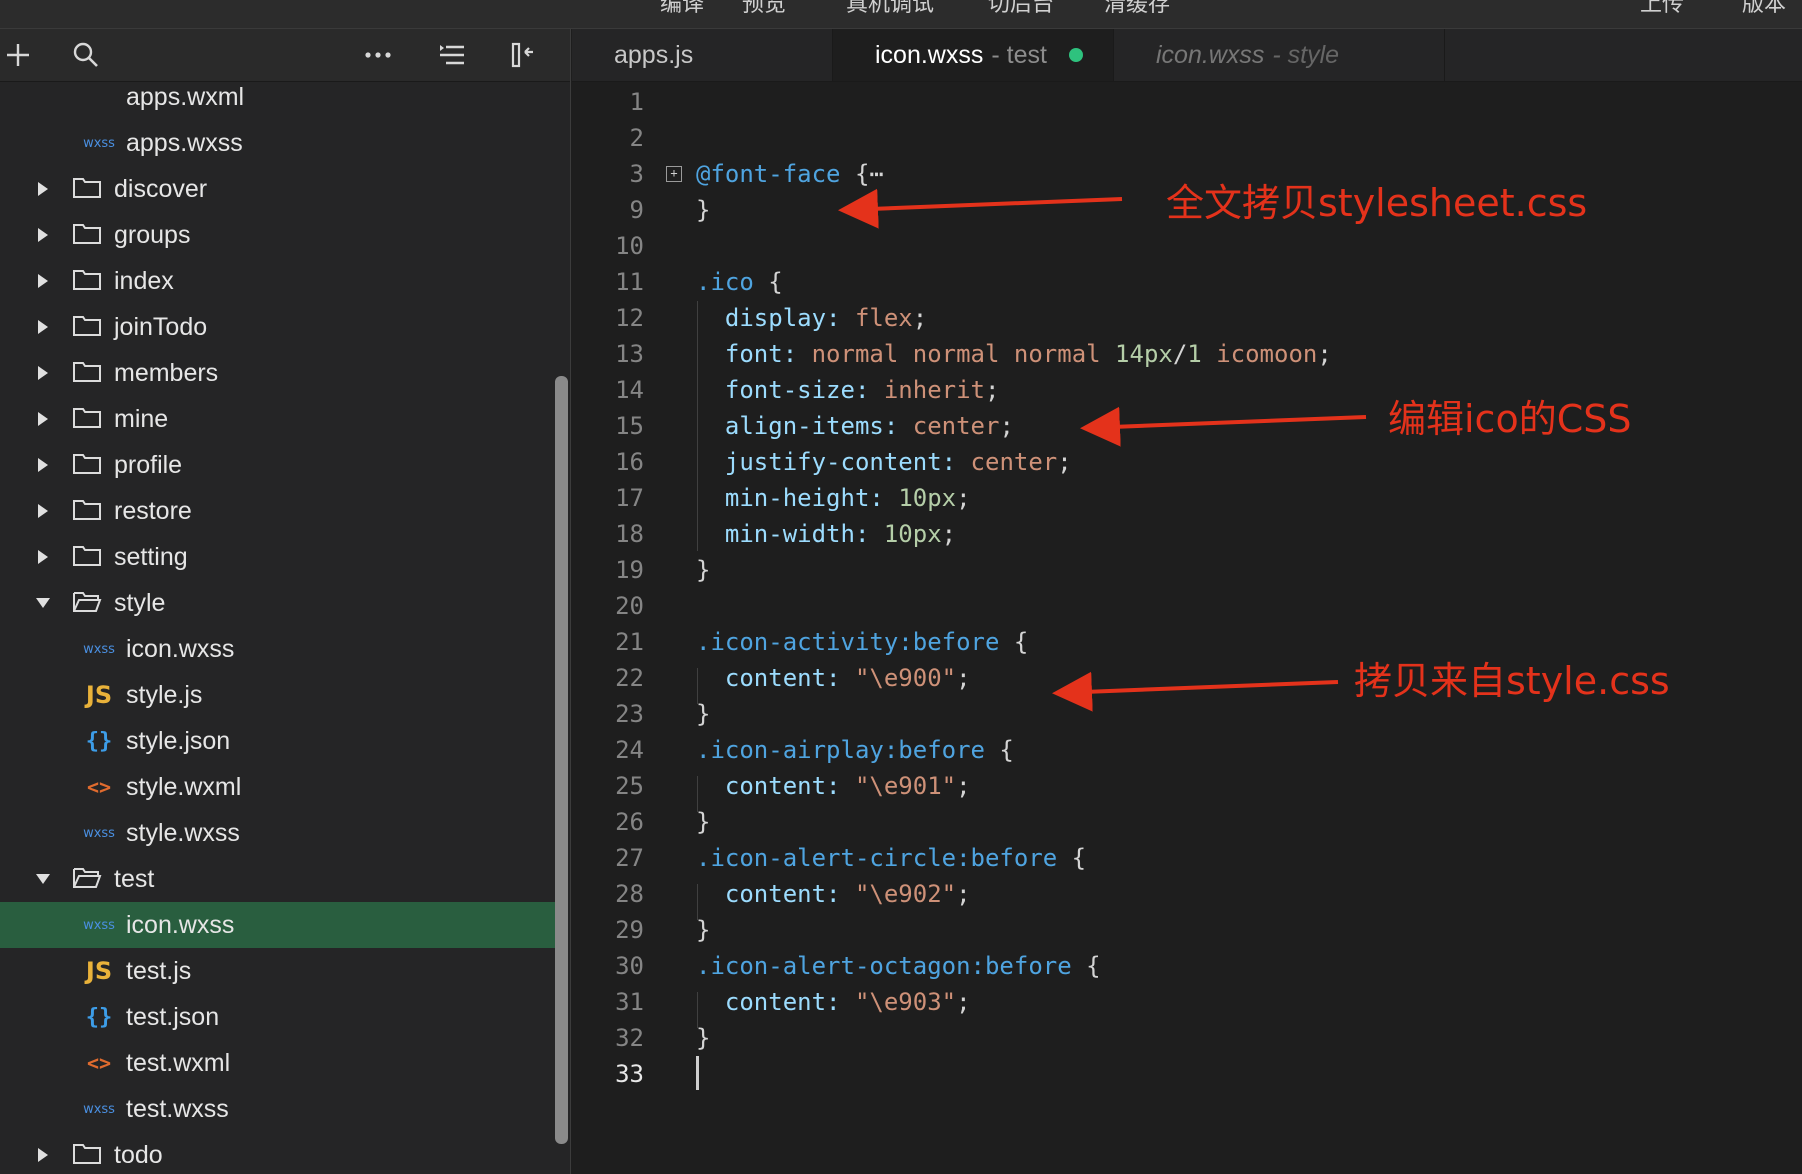 The height and width of the screenshot is (1174, 1802). I want to click on code-line: 1, so click(1187, 102).